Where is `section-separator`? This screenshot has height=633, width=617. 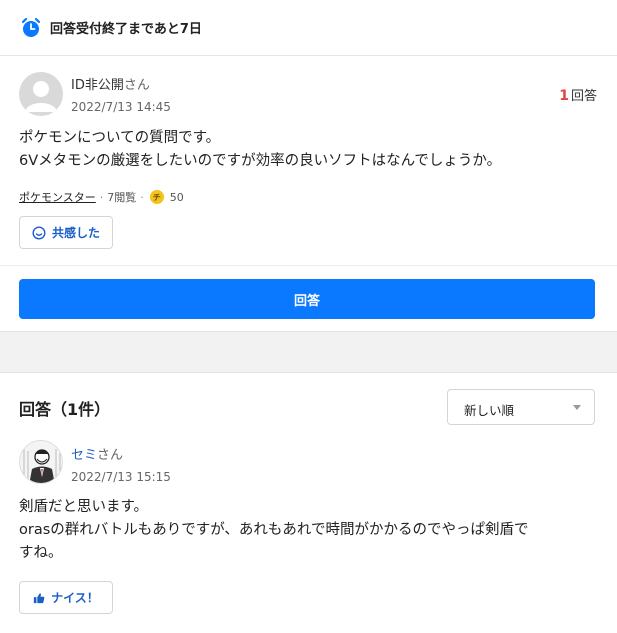 section-separator is located at coordinates (308, 352).